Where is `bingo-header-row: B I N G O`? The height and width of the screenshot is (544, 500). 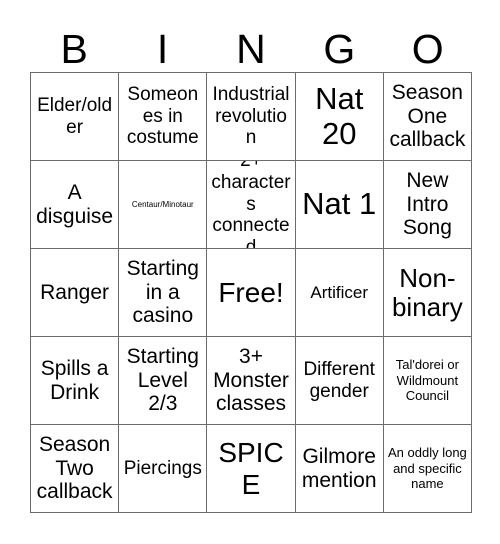 bingo-header-row: B I N G O is located at coordinates (251, 43).